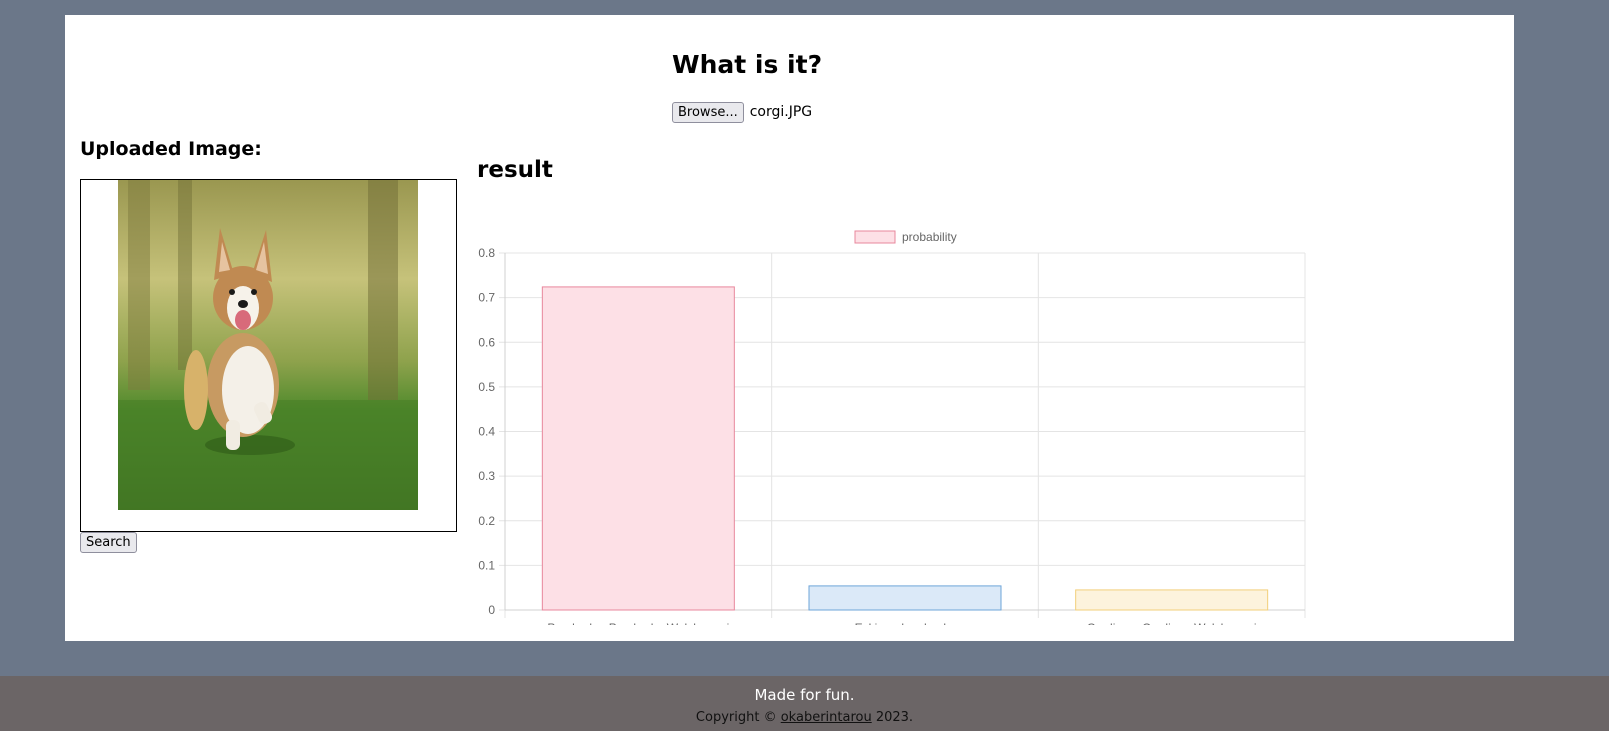 The width and height of the screenshot is (1609, 731). What do you see at coordinates (638, 623) in the screenshot?
I see `x-tick-label: Pembroke, Pembroke Welsh corgi` at bounding box center [638, 623].